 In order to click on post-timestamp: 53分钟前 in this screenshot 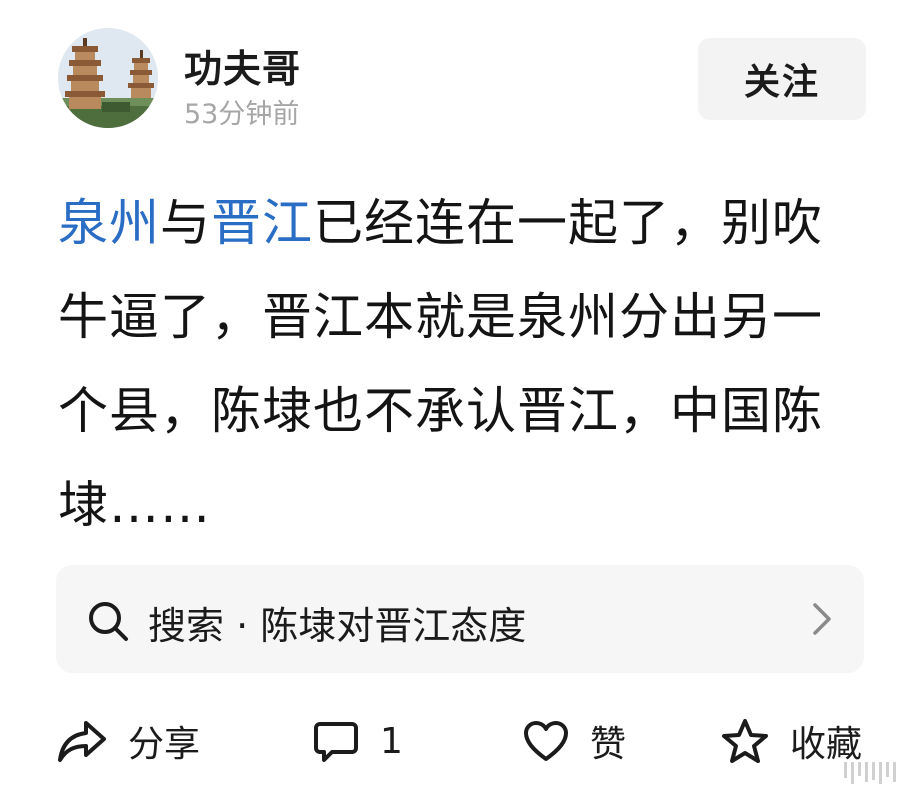, I will do `click(242, 114)`.